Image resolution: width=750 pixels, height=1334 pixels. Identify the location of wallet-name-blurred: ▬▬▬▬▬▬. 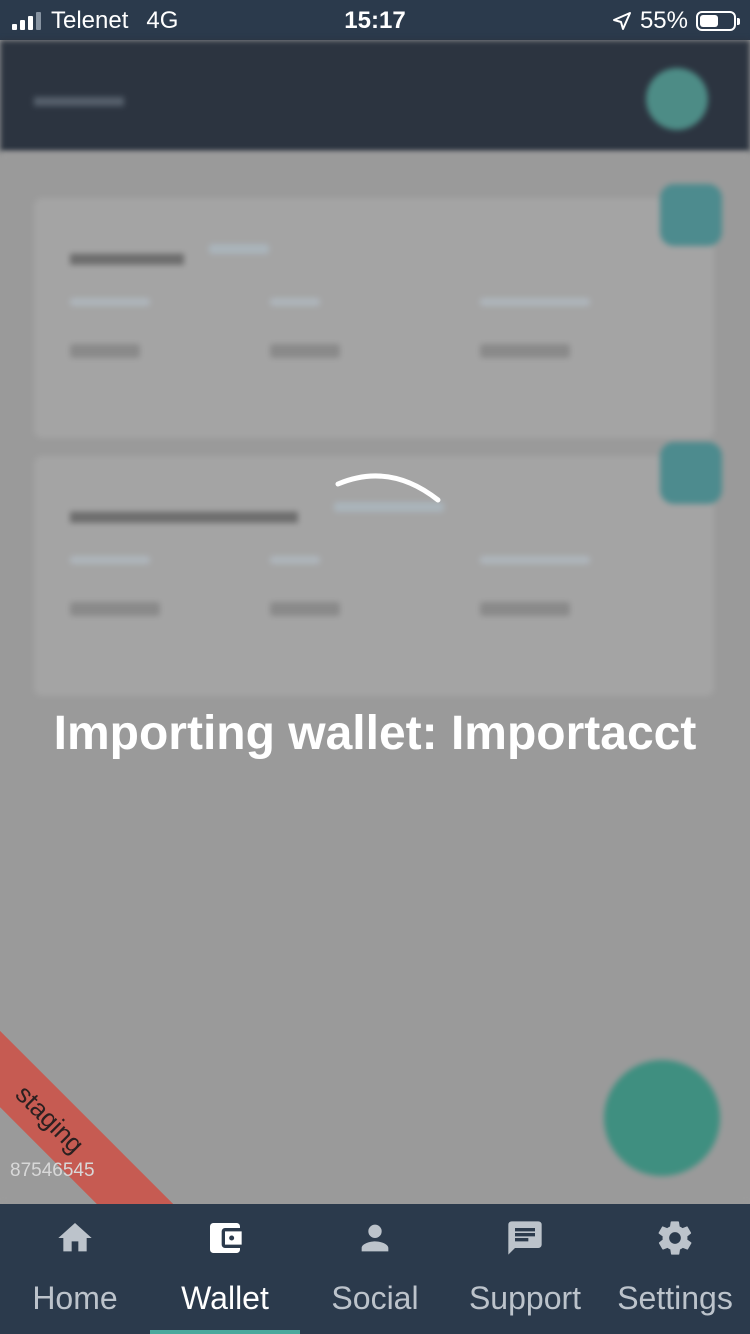
(184, 511).